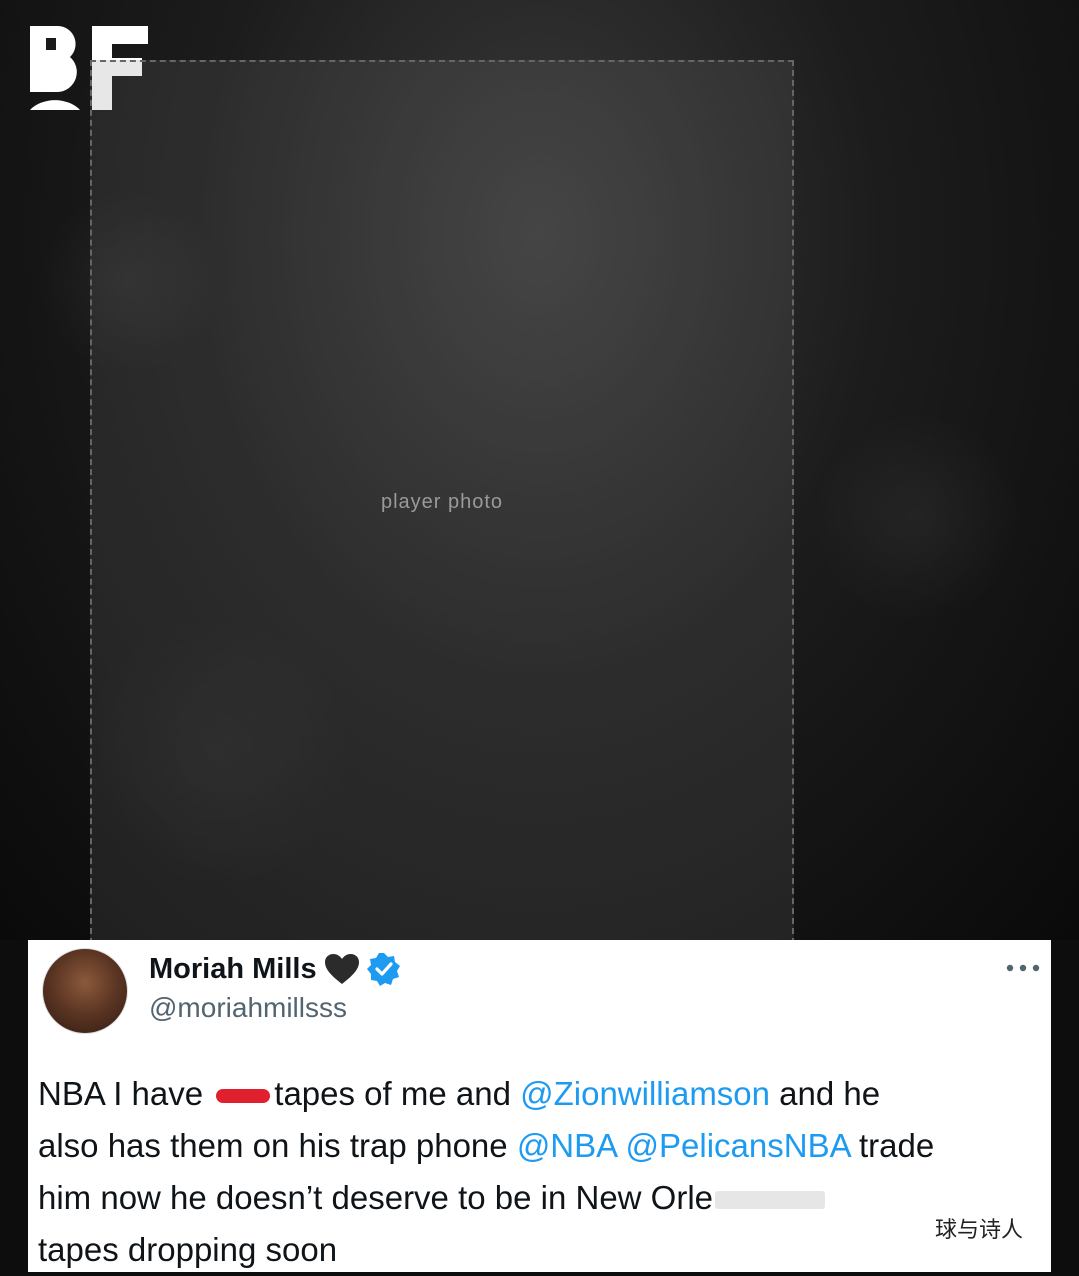  I want to click on tweet-text-segment: trade, so click(896, 1145).